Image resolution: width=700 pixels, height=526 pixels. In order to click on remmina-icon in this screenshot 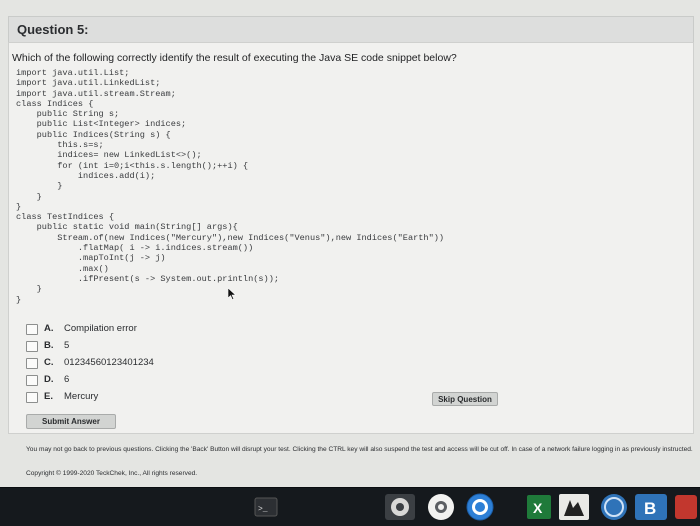, I will do `click(400, 507)`.